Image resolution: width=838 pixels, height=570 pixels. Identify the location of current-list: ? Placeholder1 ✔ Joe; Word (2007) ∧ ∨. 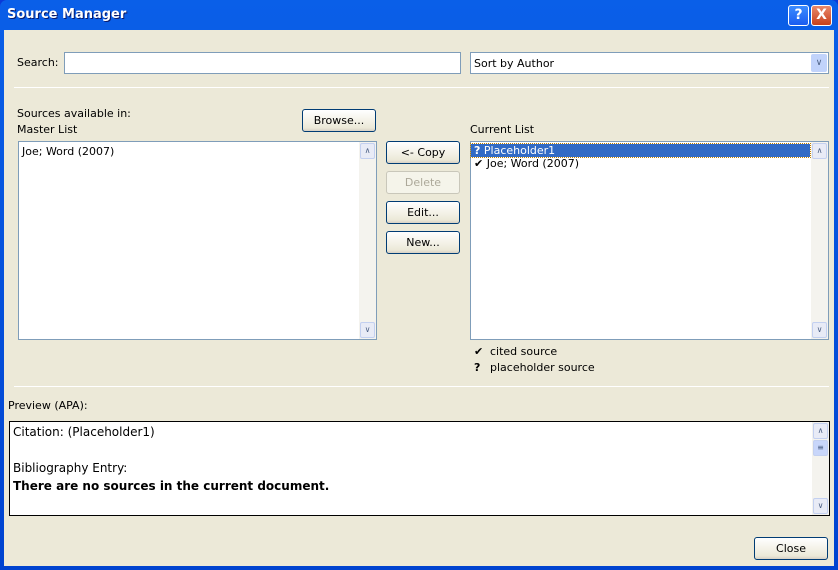
(649, 240).